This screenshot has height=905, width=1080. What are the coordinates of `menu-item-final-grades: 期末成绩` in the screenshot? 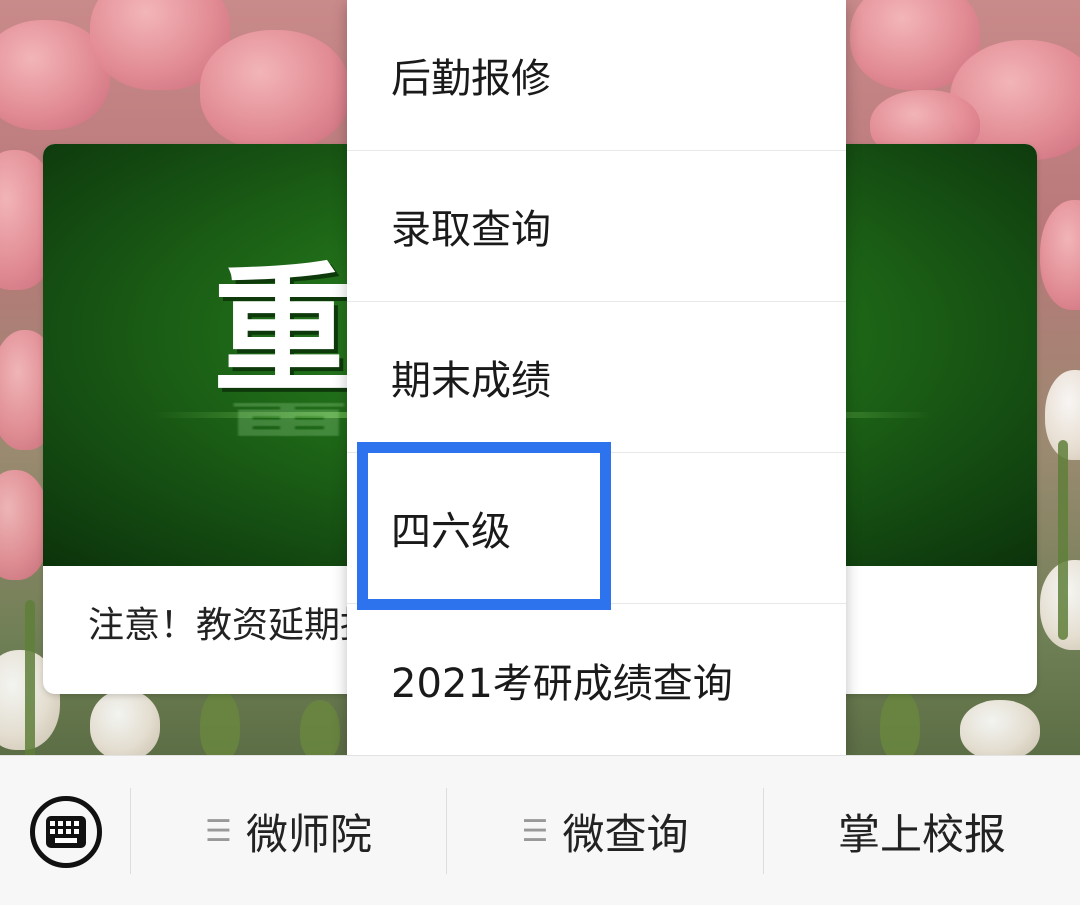 It's located at (596, 377).